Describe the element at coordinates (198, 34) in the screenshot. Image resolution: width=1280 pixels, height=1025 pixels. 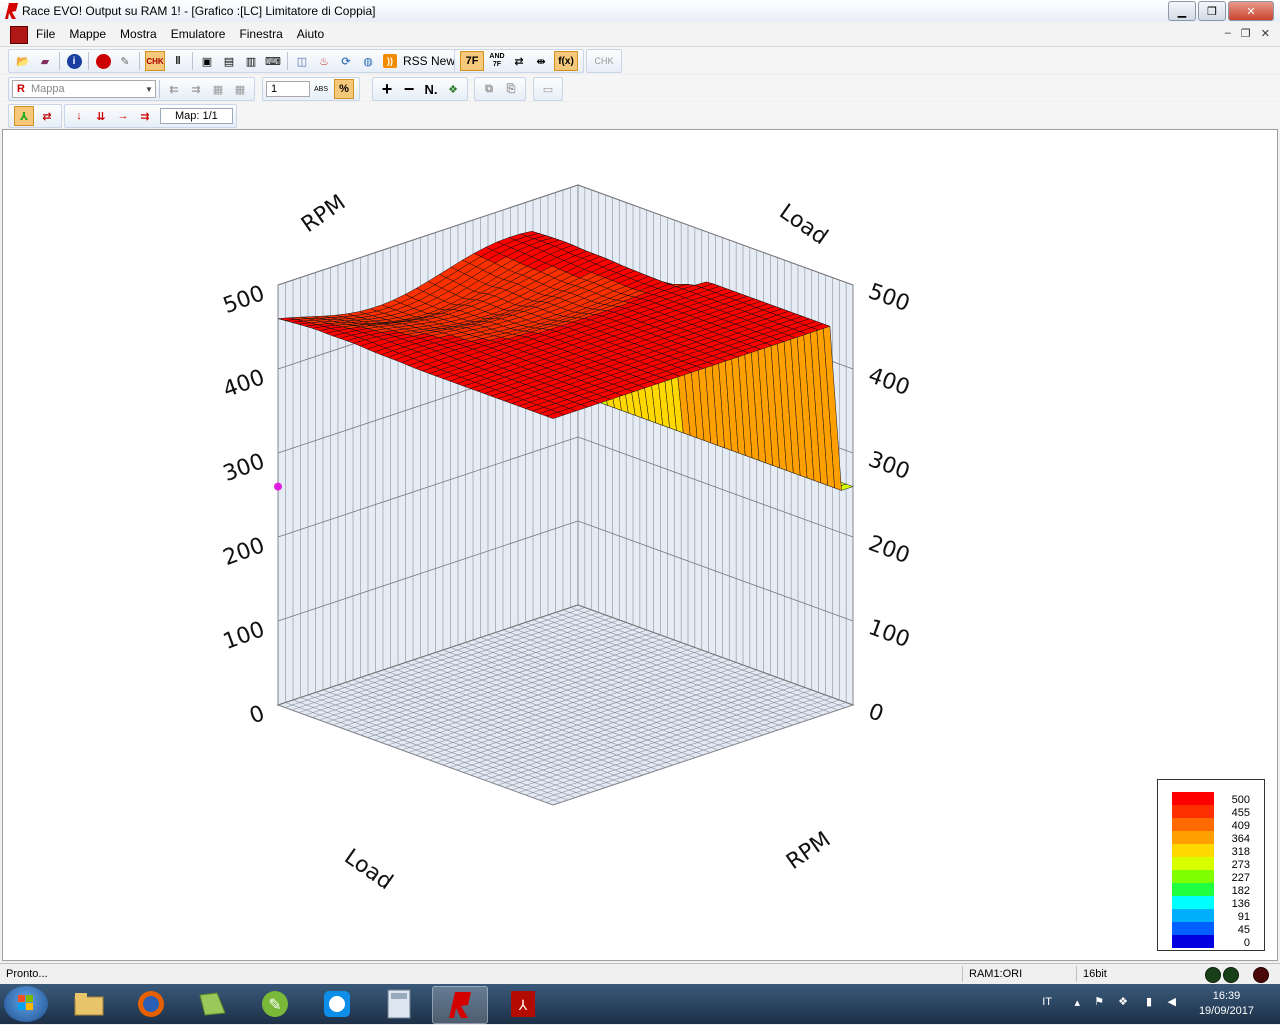
I see `menu-emulatore: Emulatore` at that location.